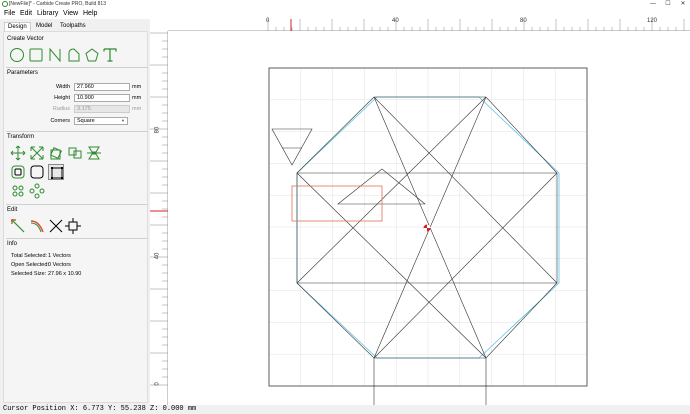 The image size is (690, 414). I want to click on left-ruler: 80 40 0, so click(159, 218).